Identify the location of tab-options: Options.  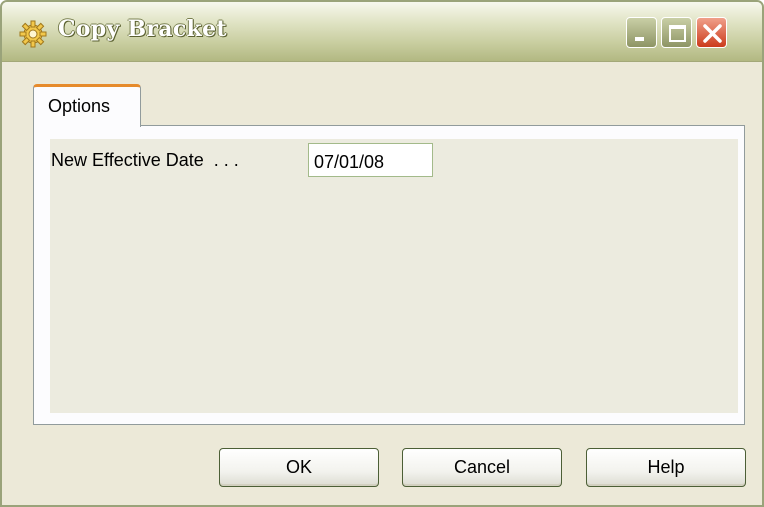
(87, 105).